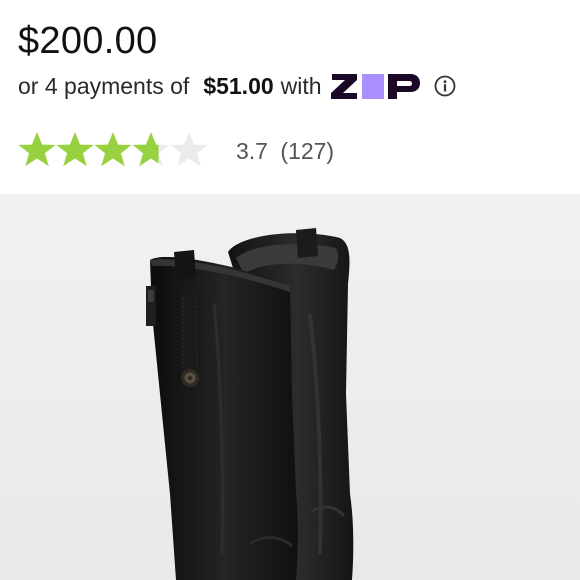  I want to click on rating-count: (127), so click(307, 151).